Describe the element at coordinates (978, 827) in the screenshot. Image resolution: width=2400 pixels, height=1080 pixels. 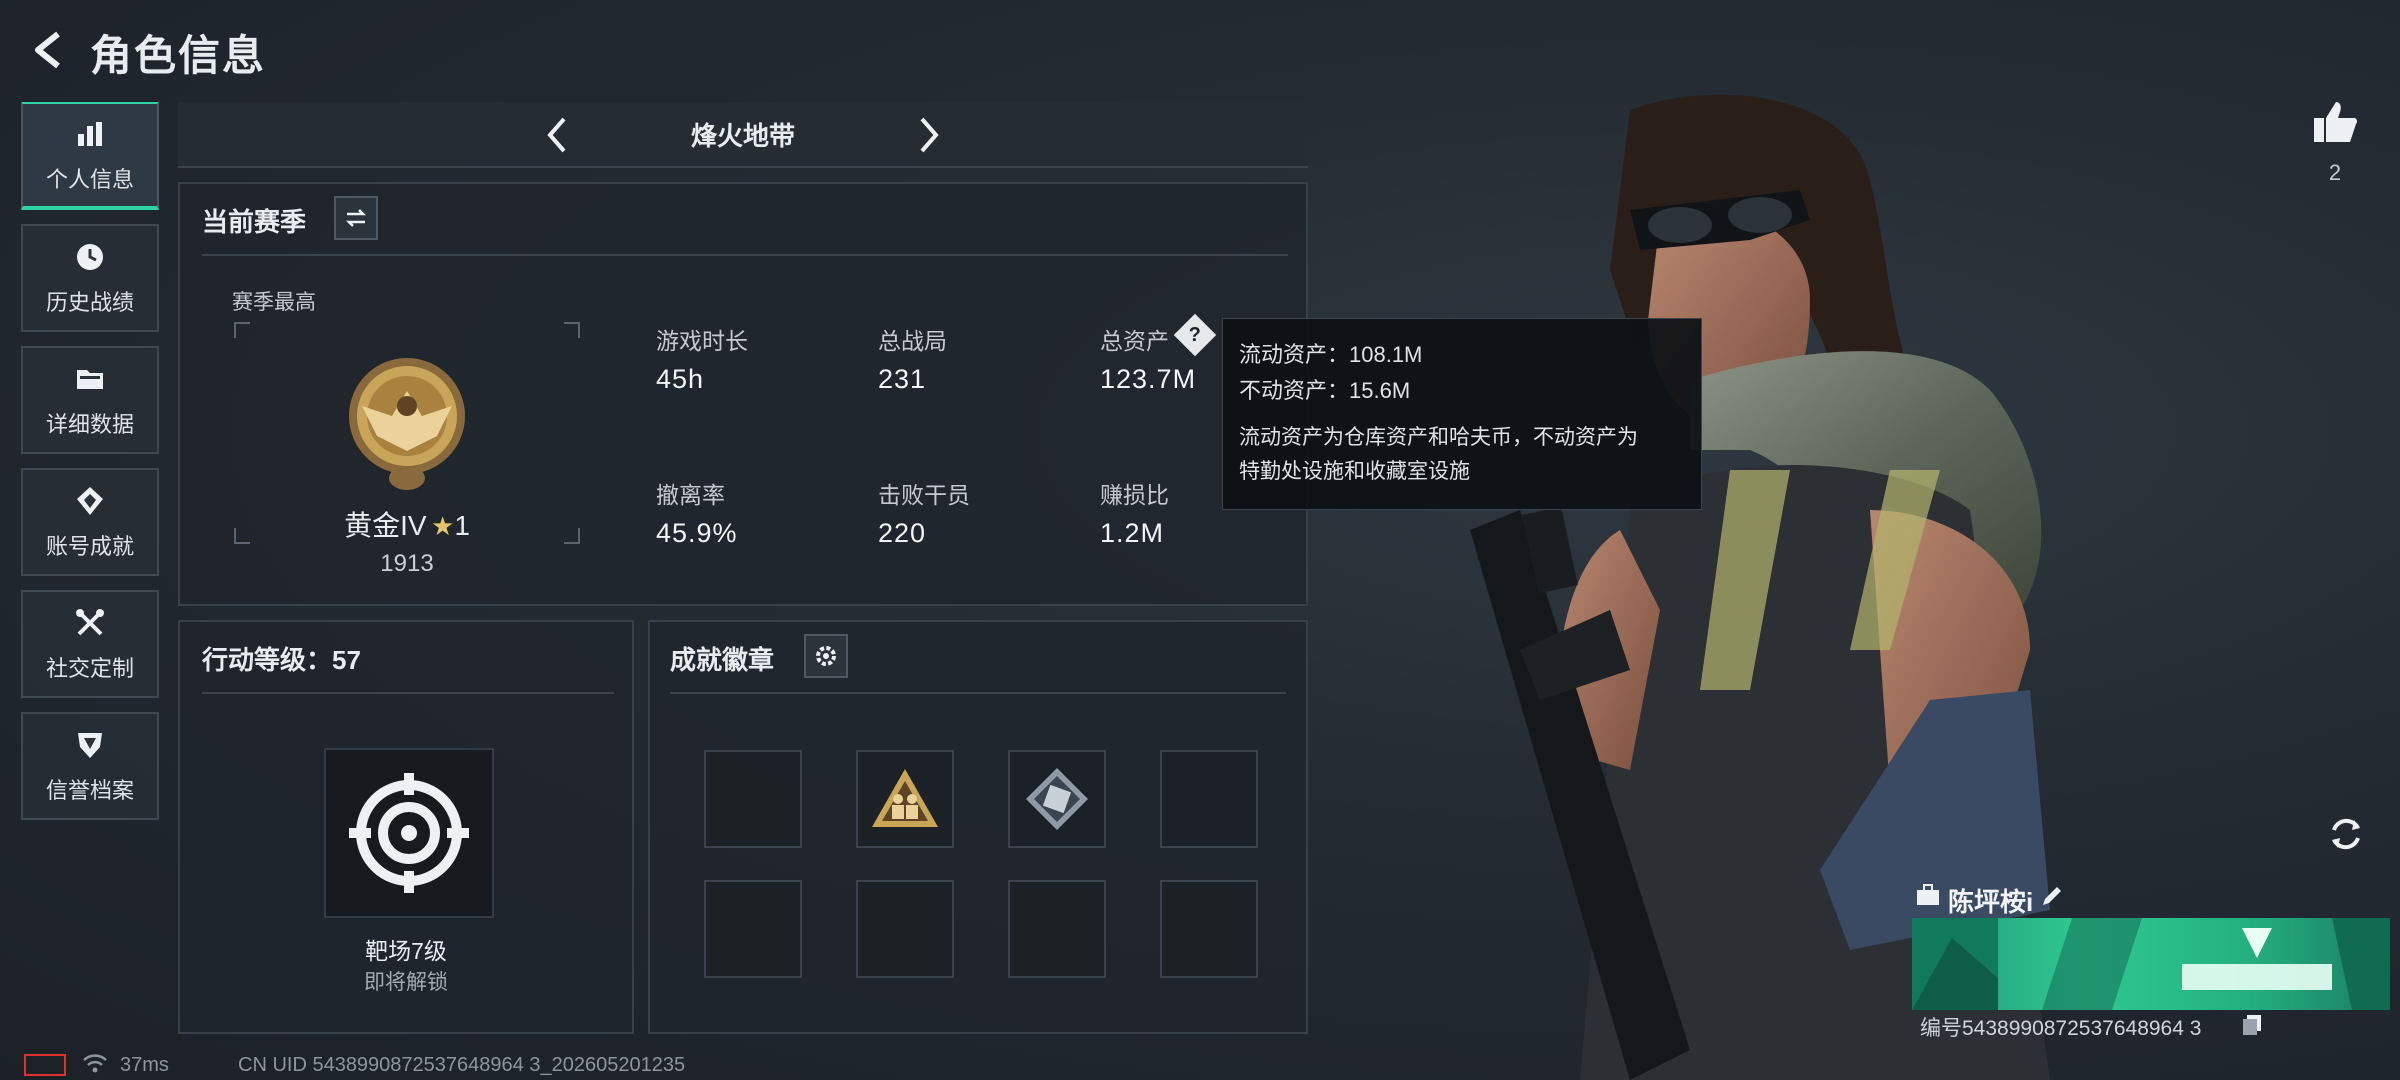
I see `achievement-badges-panel: 成就徽章` at that location.